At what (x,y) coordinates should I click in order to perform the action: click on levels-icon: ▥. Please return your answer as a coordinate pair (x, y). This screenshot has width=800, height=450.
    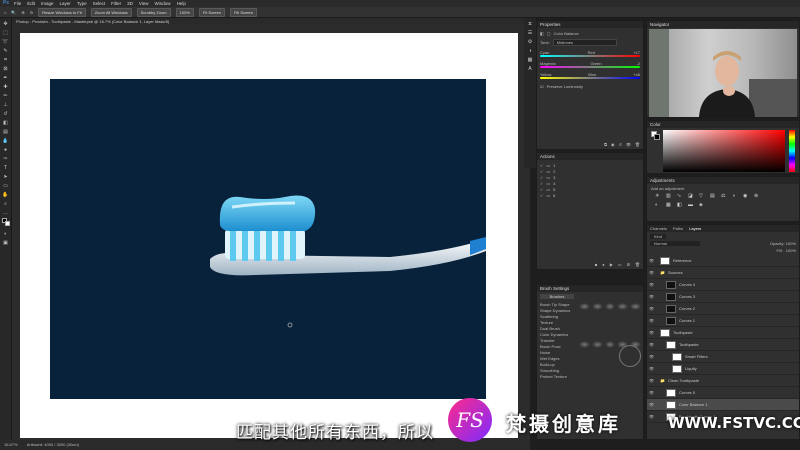
    Looking at the image, I should click on (670, 196).